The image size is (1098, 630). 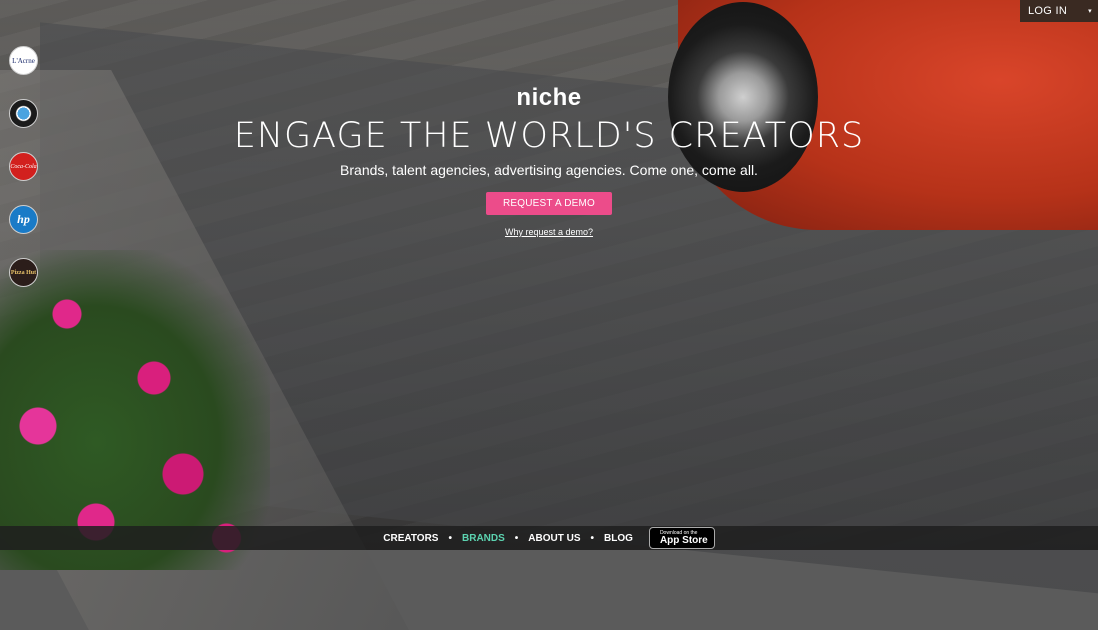 What do you see at coordinates (549, 232) in the screenshot?
I see `why-request-demo-link: Why request a demo?` at bounding box center [549, 232].